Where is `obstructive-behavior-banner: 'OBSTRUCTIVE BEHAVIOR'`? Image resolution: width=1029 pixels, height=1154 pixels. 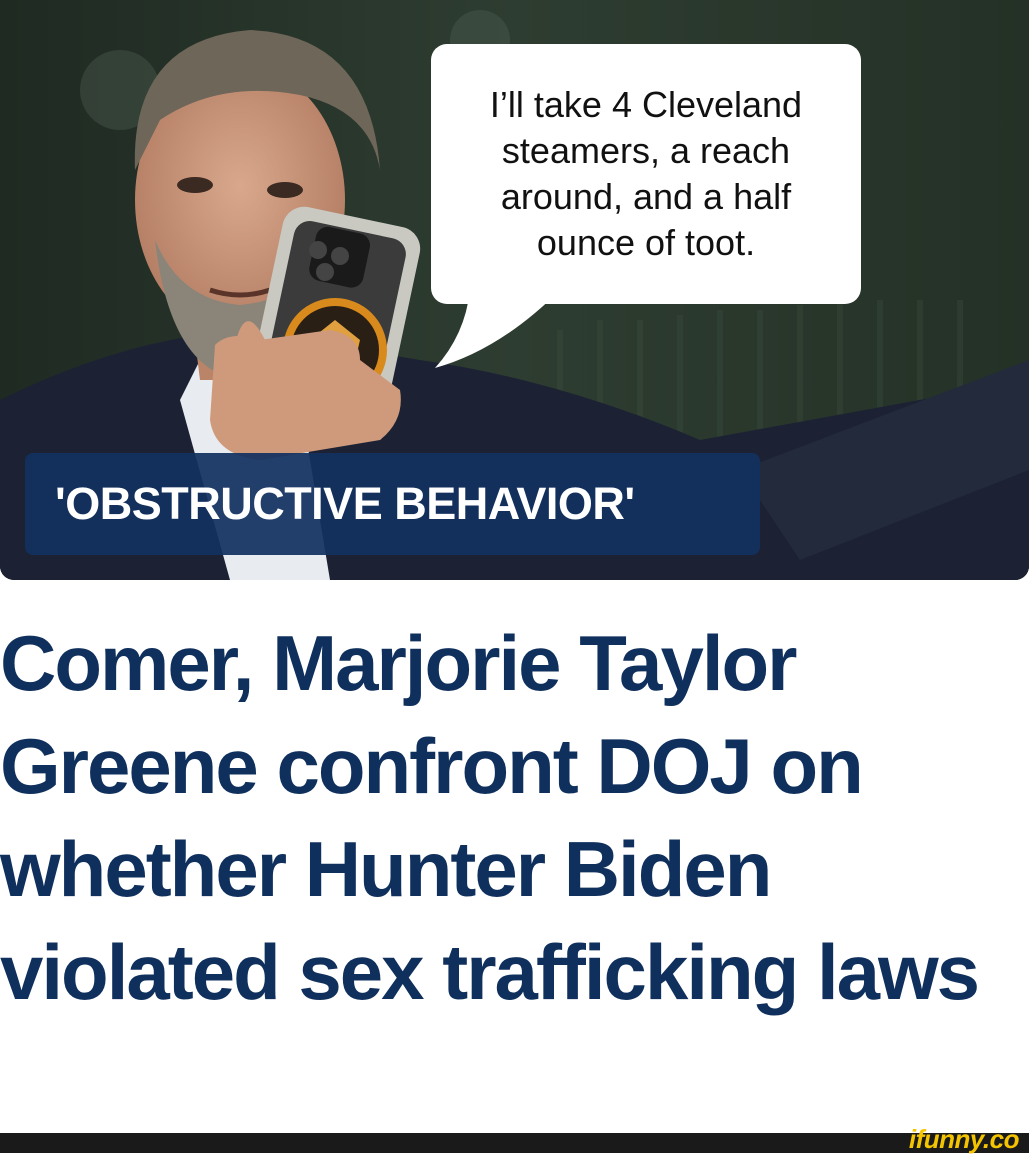
obstructive-behavior-banner: 'OBSTRUCTIVE BEHAVIOR' is located at coordinates (392, 504).